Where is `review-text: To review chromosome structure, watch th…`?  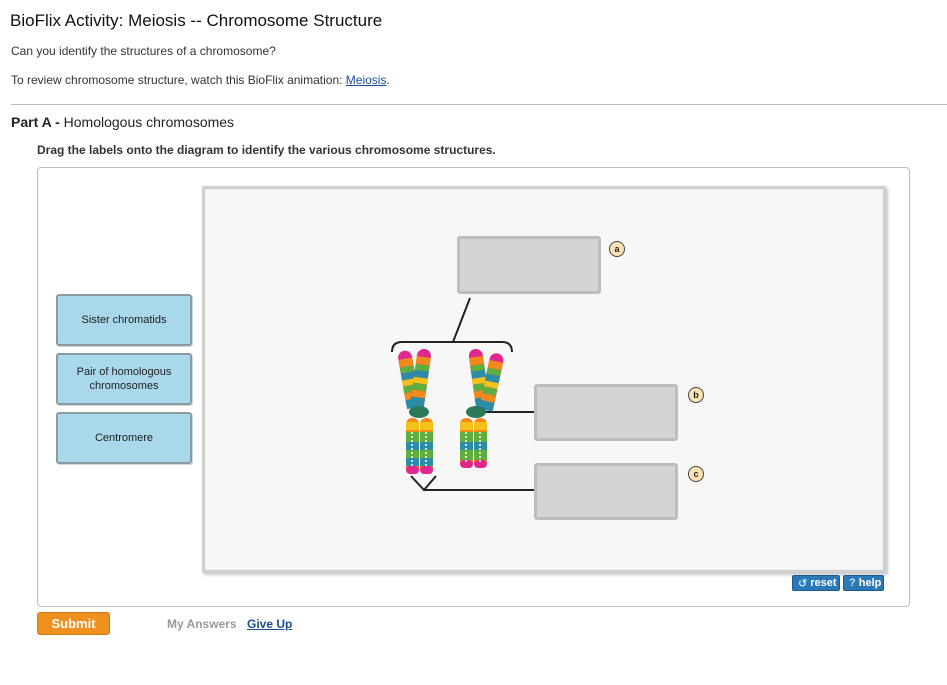 review-text: To review chromosome structure, watch th… is located at coordinates (200, 80).